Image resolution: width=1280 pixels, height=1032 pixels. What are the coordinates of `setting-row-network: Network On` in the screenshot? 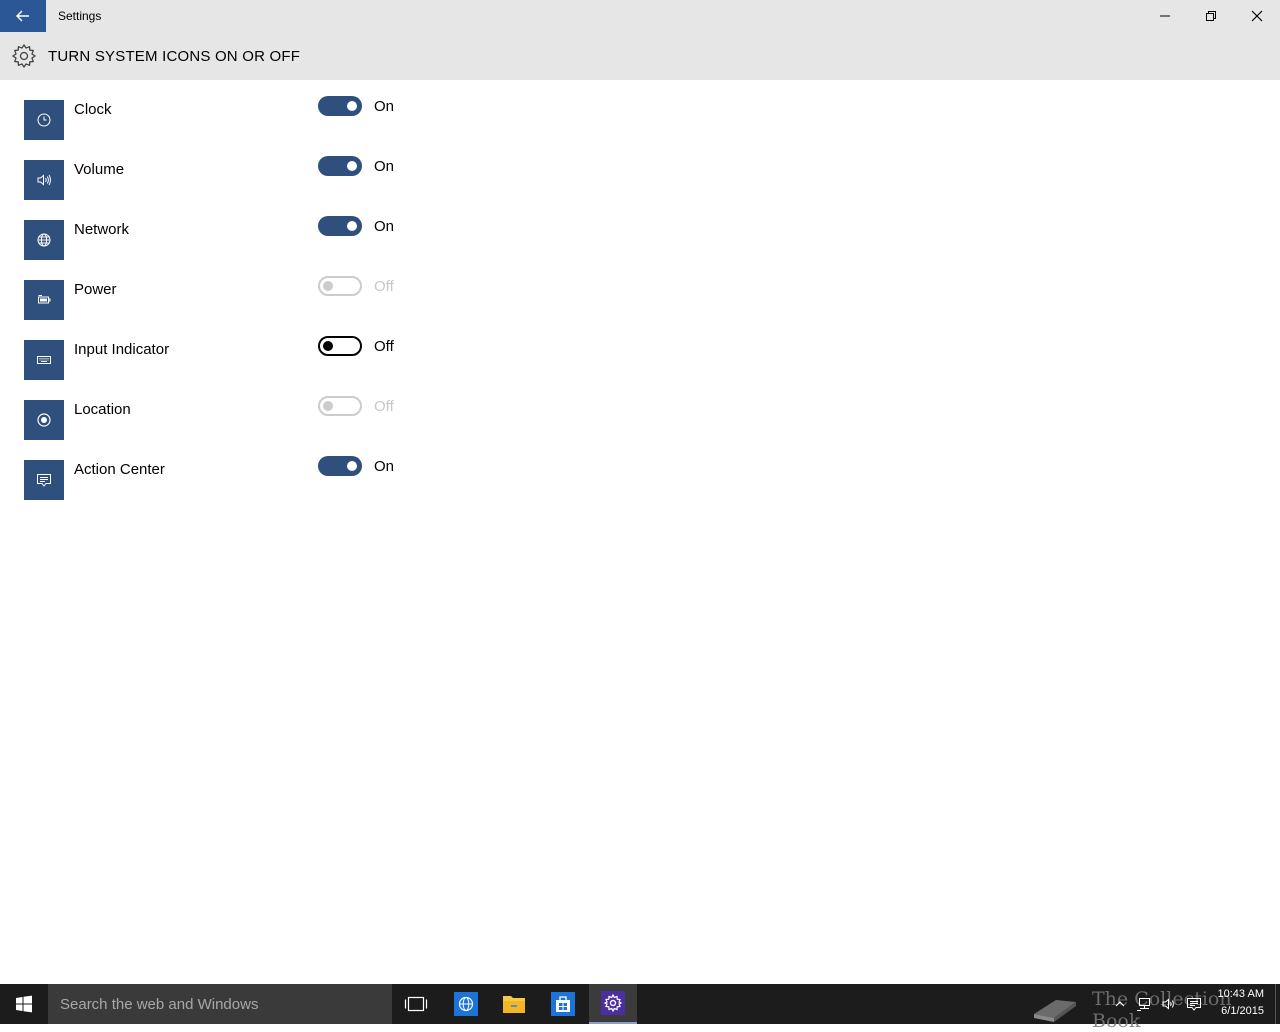 It's located at (300, 230).